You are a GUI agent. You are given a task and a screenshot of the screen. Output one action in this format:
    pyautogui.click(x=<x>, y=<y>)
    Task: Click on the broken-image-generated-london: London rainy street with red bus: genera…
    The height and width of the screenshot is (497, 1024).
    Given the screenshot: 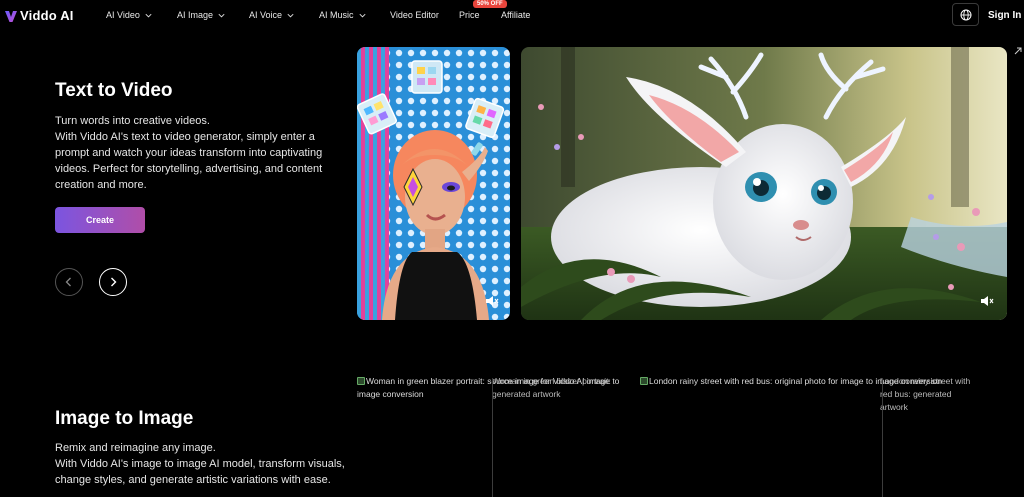 What is the action you would take?
    pyautogui.click(x=925, y=394)
    